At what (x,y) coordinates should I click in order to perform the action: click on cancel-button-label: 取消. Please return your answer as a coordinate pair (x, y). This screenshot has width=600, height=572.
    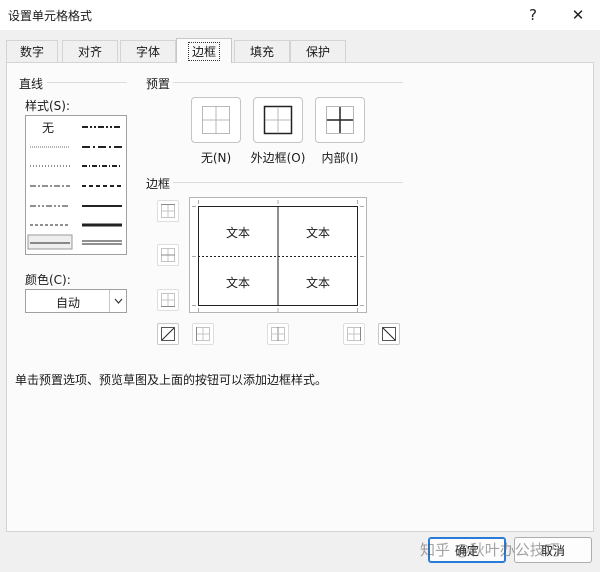
    Looking at the image, I should click on (552, 550).